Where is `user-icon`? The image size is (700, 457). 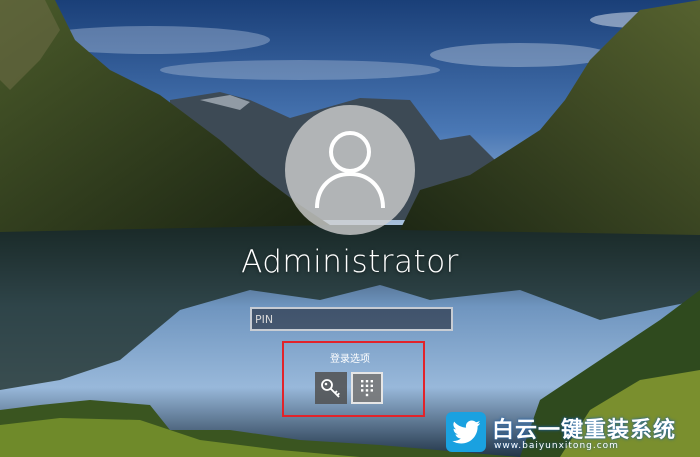
user-icon is located at coordinates (350, 170).